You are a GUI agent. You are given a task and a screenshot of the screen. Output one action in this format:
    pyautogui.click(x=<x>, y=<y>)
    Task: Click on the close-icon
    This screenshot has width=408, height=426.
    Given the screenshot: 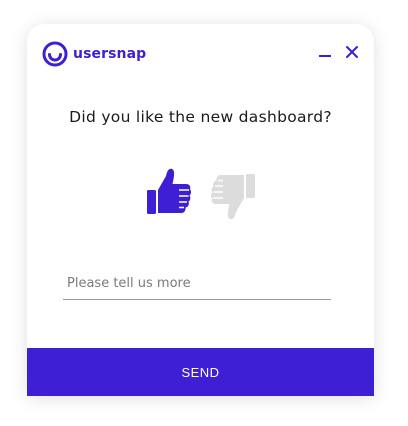 What is the action you would take?
    pyautogui.click(x=352, y=52)
    